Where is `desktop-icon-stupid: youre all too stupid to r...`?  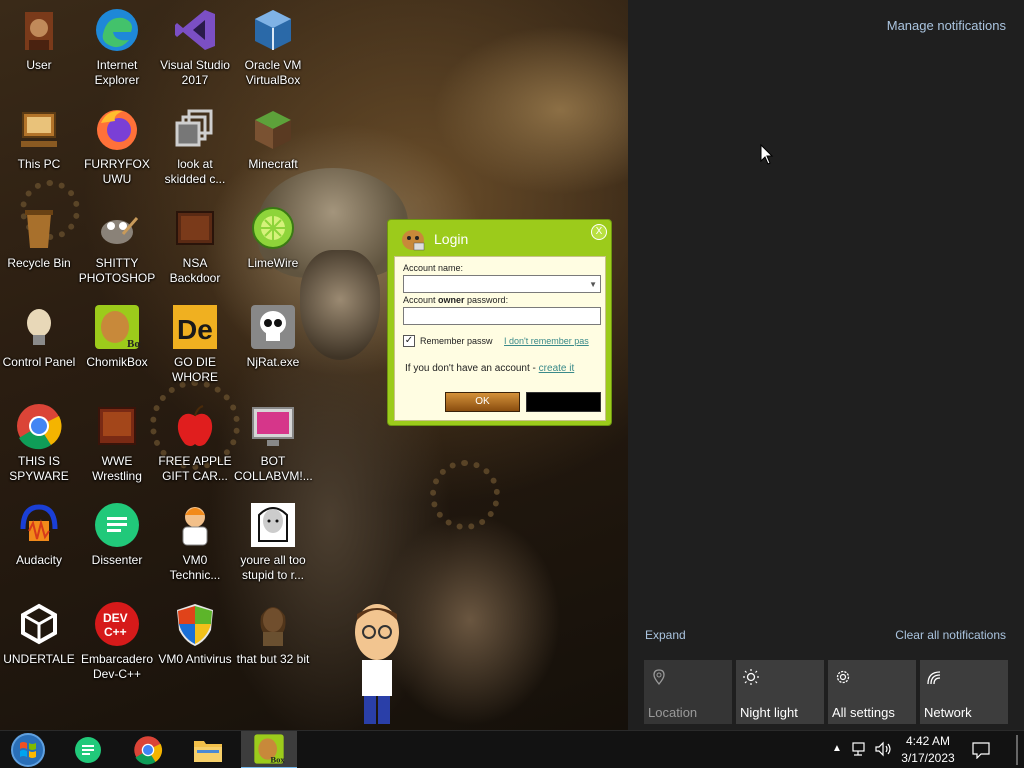
desktop-icon-stupid: youre all too stupid to r... is located at coordinates (273, 542).